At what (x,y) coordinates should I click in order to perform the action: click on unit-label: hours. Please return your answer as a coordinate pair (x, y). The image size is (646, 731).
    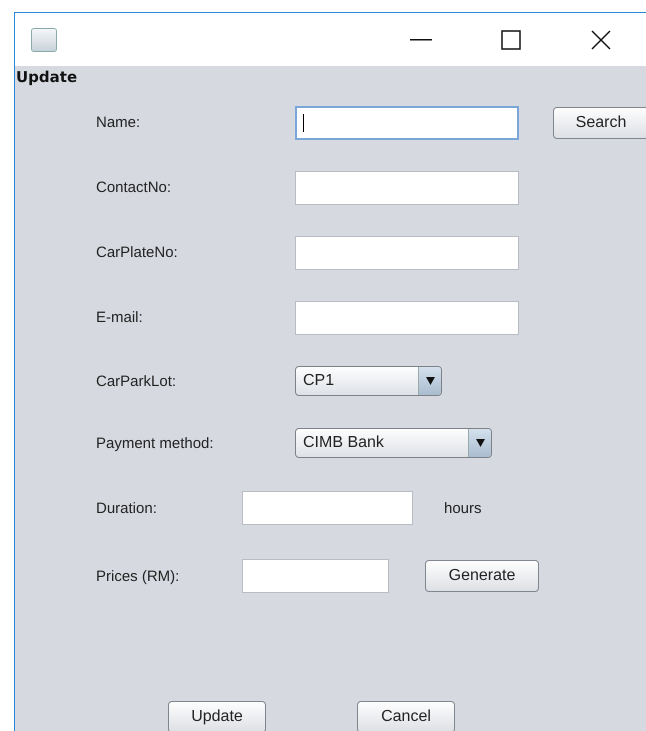
    Looking at the image, I should click on (463, 508).